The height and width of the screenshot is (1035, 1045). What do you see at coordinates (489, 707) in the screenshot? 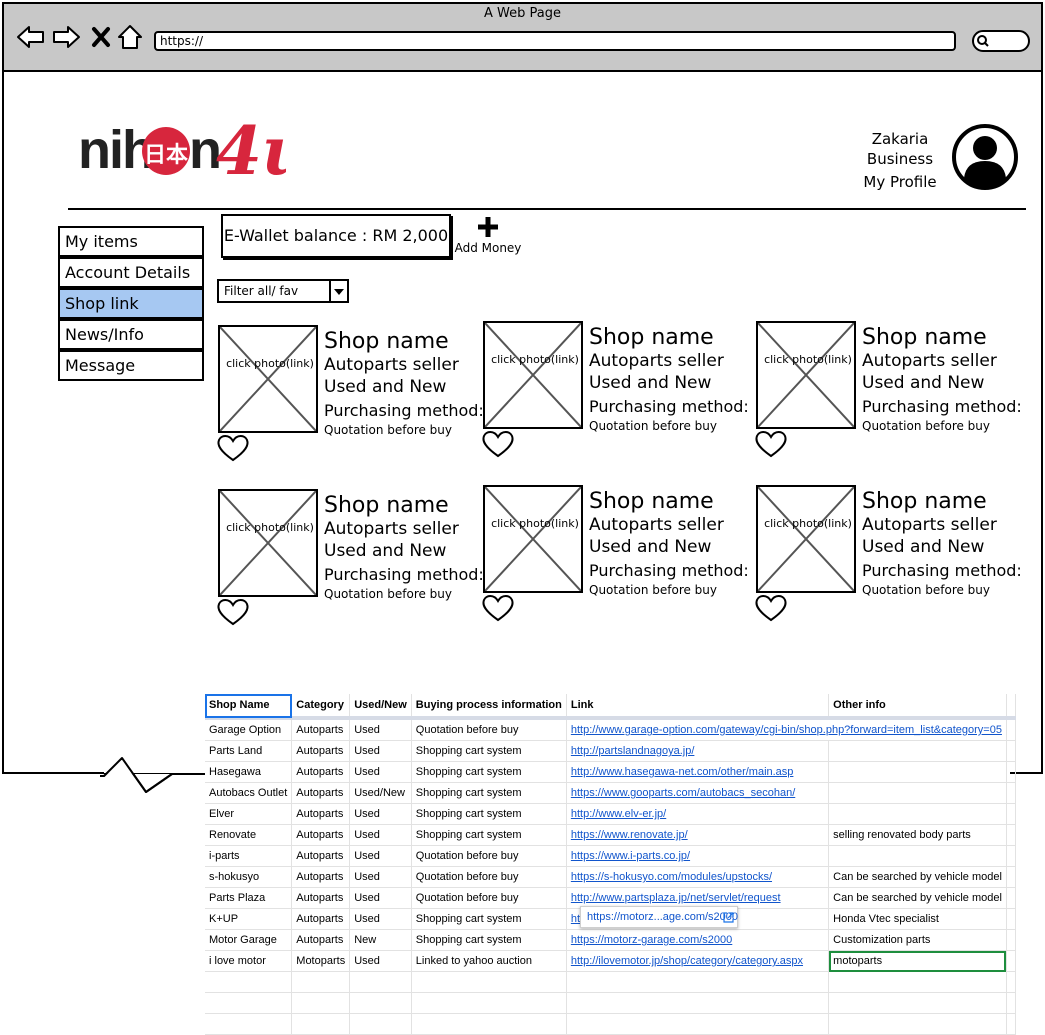
I see `column-header: Buying process information` at bounding box center [489, 707].